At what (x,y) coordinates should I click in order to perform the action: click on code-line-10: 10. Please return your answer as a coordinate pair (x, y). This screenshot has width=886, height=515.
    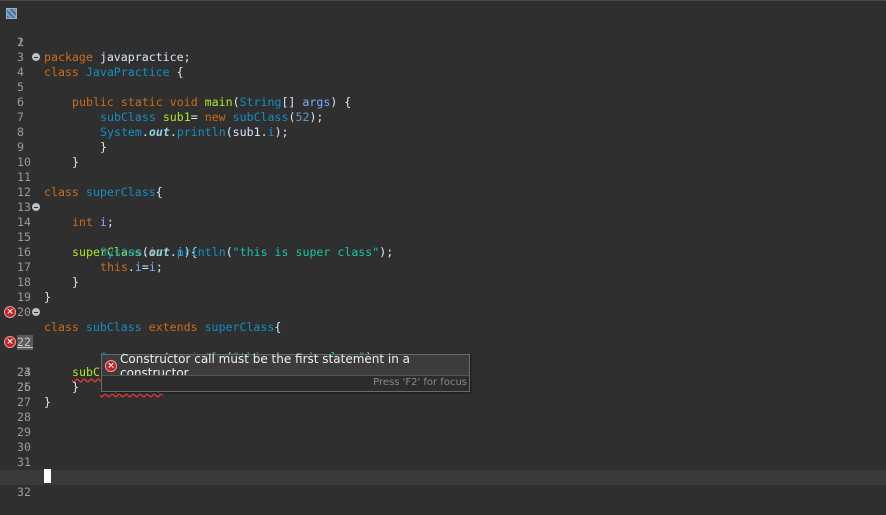
    Looking at the image, I should click on (443, 154).